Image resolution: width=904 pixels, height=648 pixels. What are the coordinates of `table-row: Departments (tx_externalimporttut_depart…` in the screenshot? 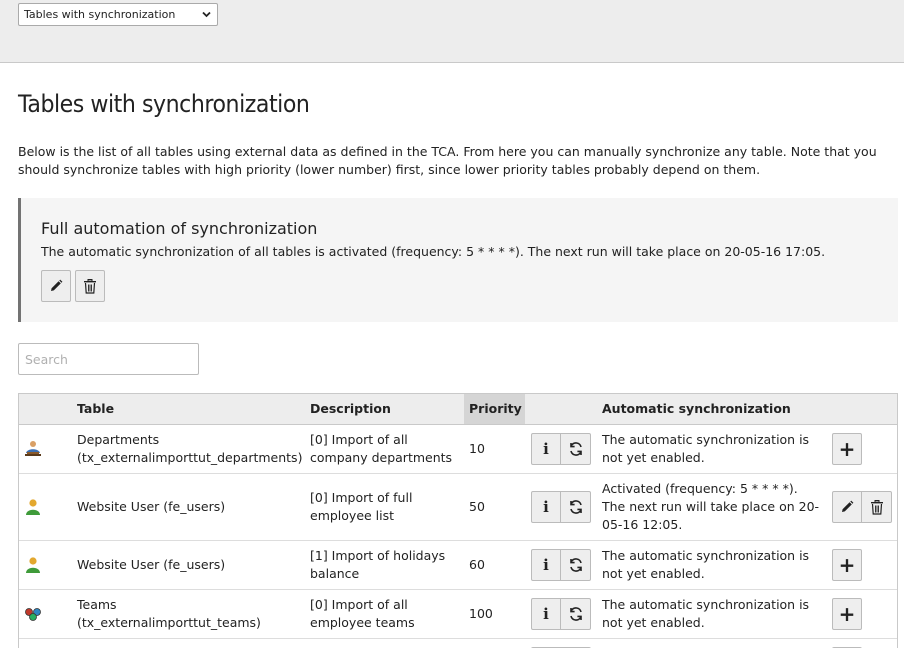 It's located at (458, 449).